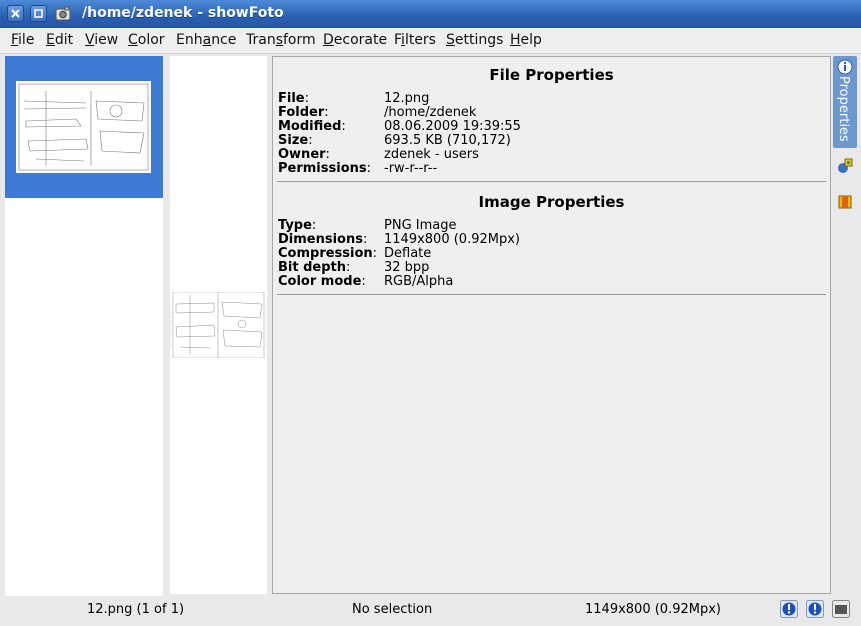 The height and width of the screenshot is (626, 861). What do you see at coordinates (183, 13) in the screenshot?
I see `window-title: /home/zdenek - showFoto` at bounding box center [183, 13].